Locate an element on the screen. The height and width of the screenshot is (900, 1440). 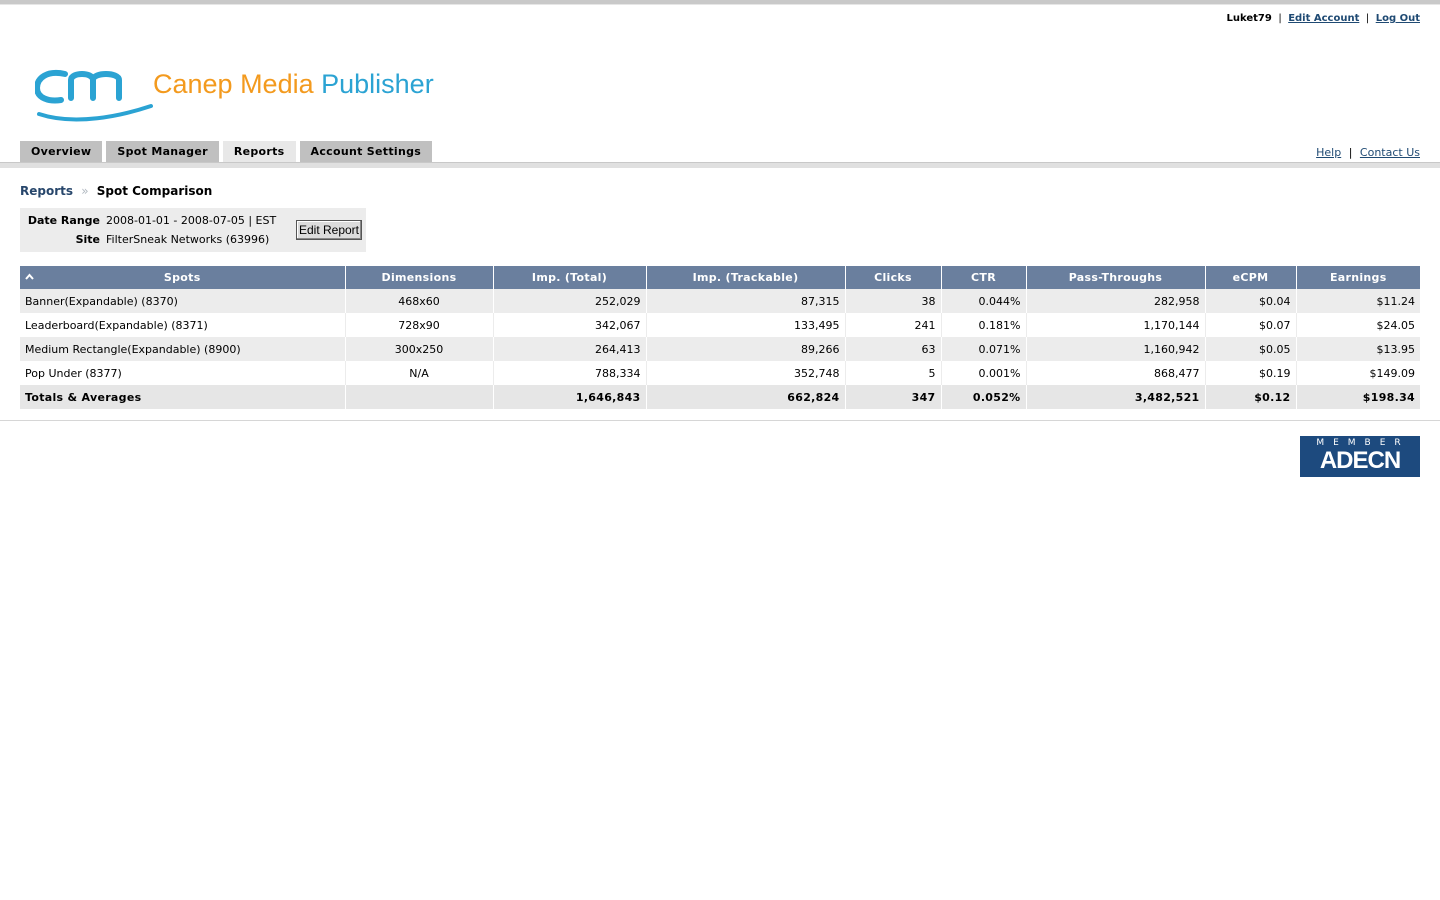
cell-imp-total: 264,413 is located at coordinates (569, 349).